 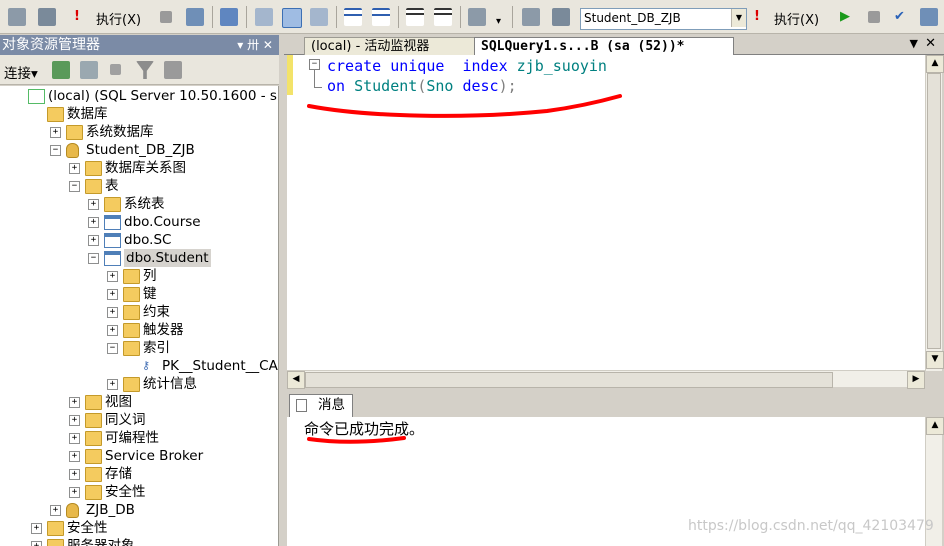 I want to click on refresh-icon, so click(x=173, y=70).